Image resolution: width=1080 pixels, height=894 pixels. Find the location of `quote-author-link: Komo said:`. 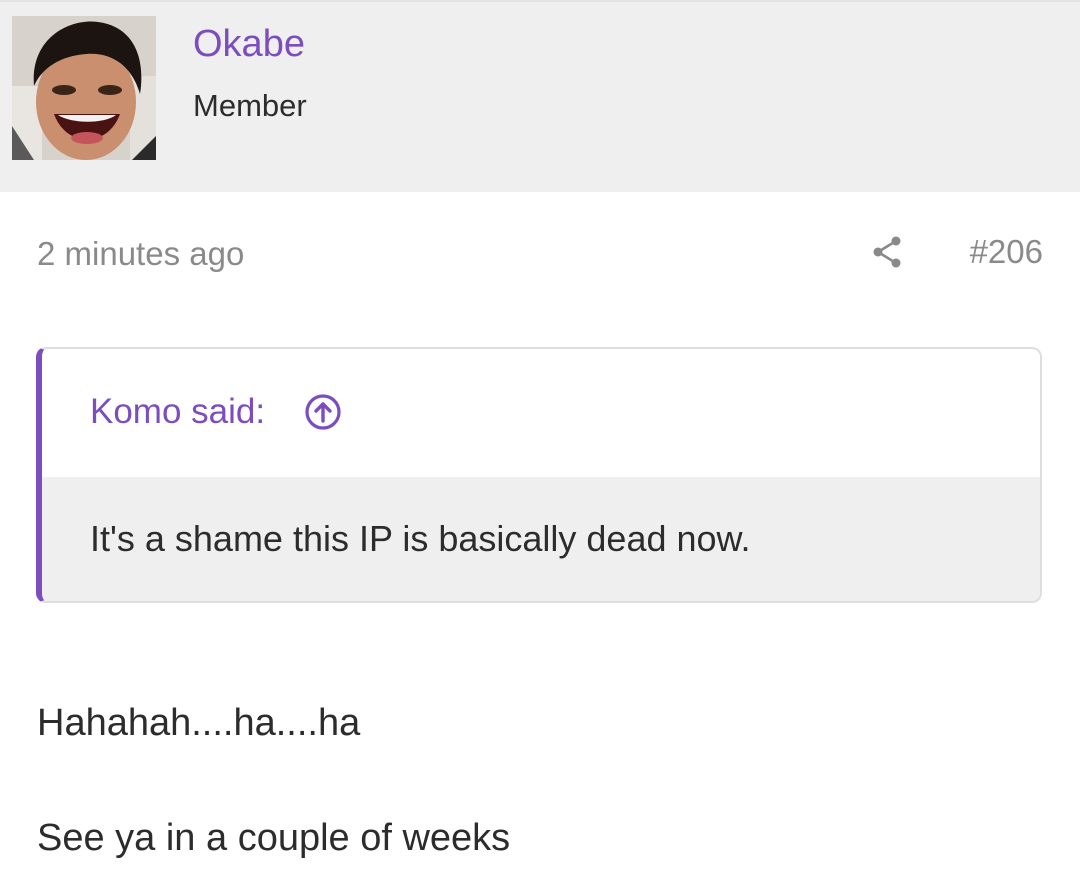

quote-author-link: Komo said: is located at coordinates (177, 412).